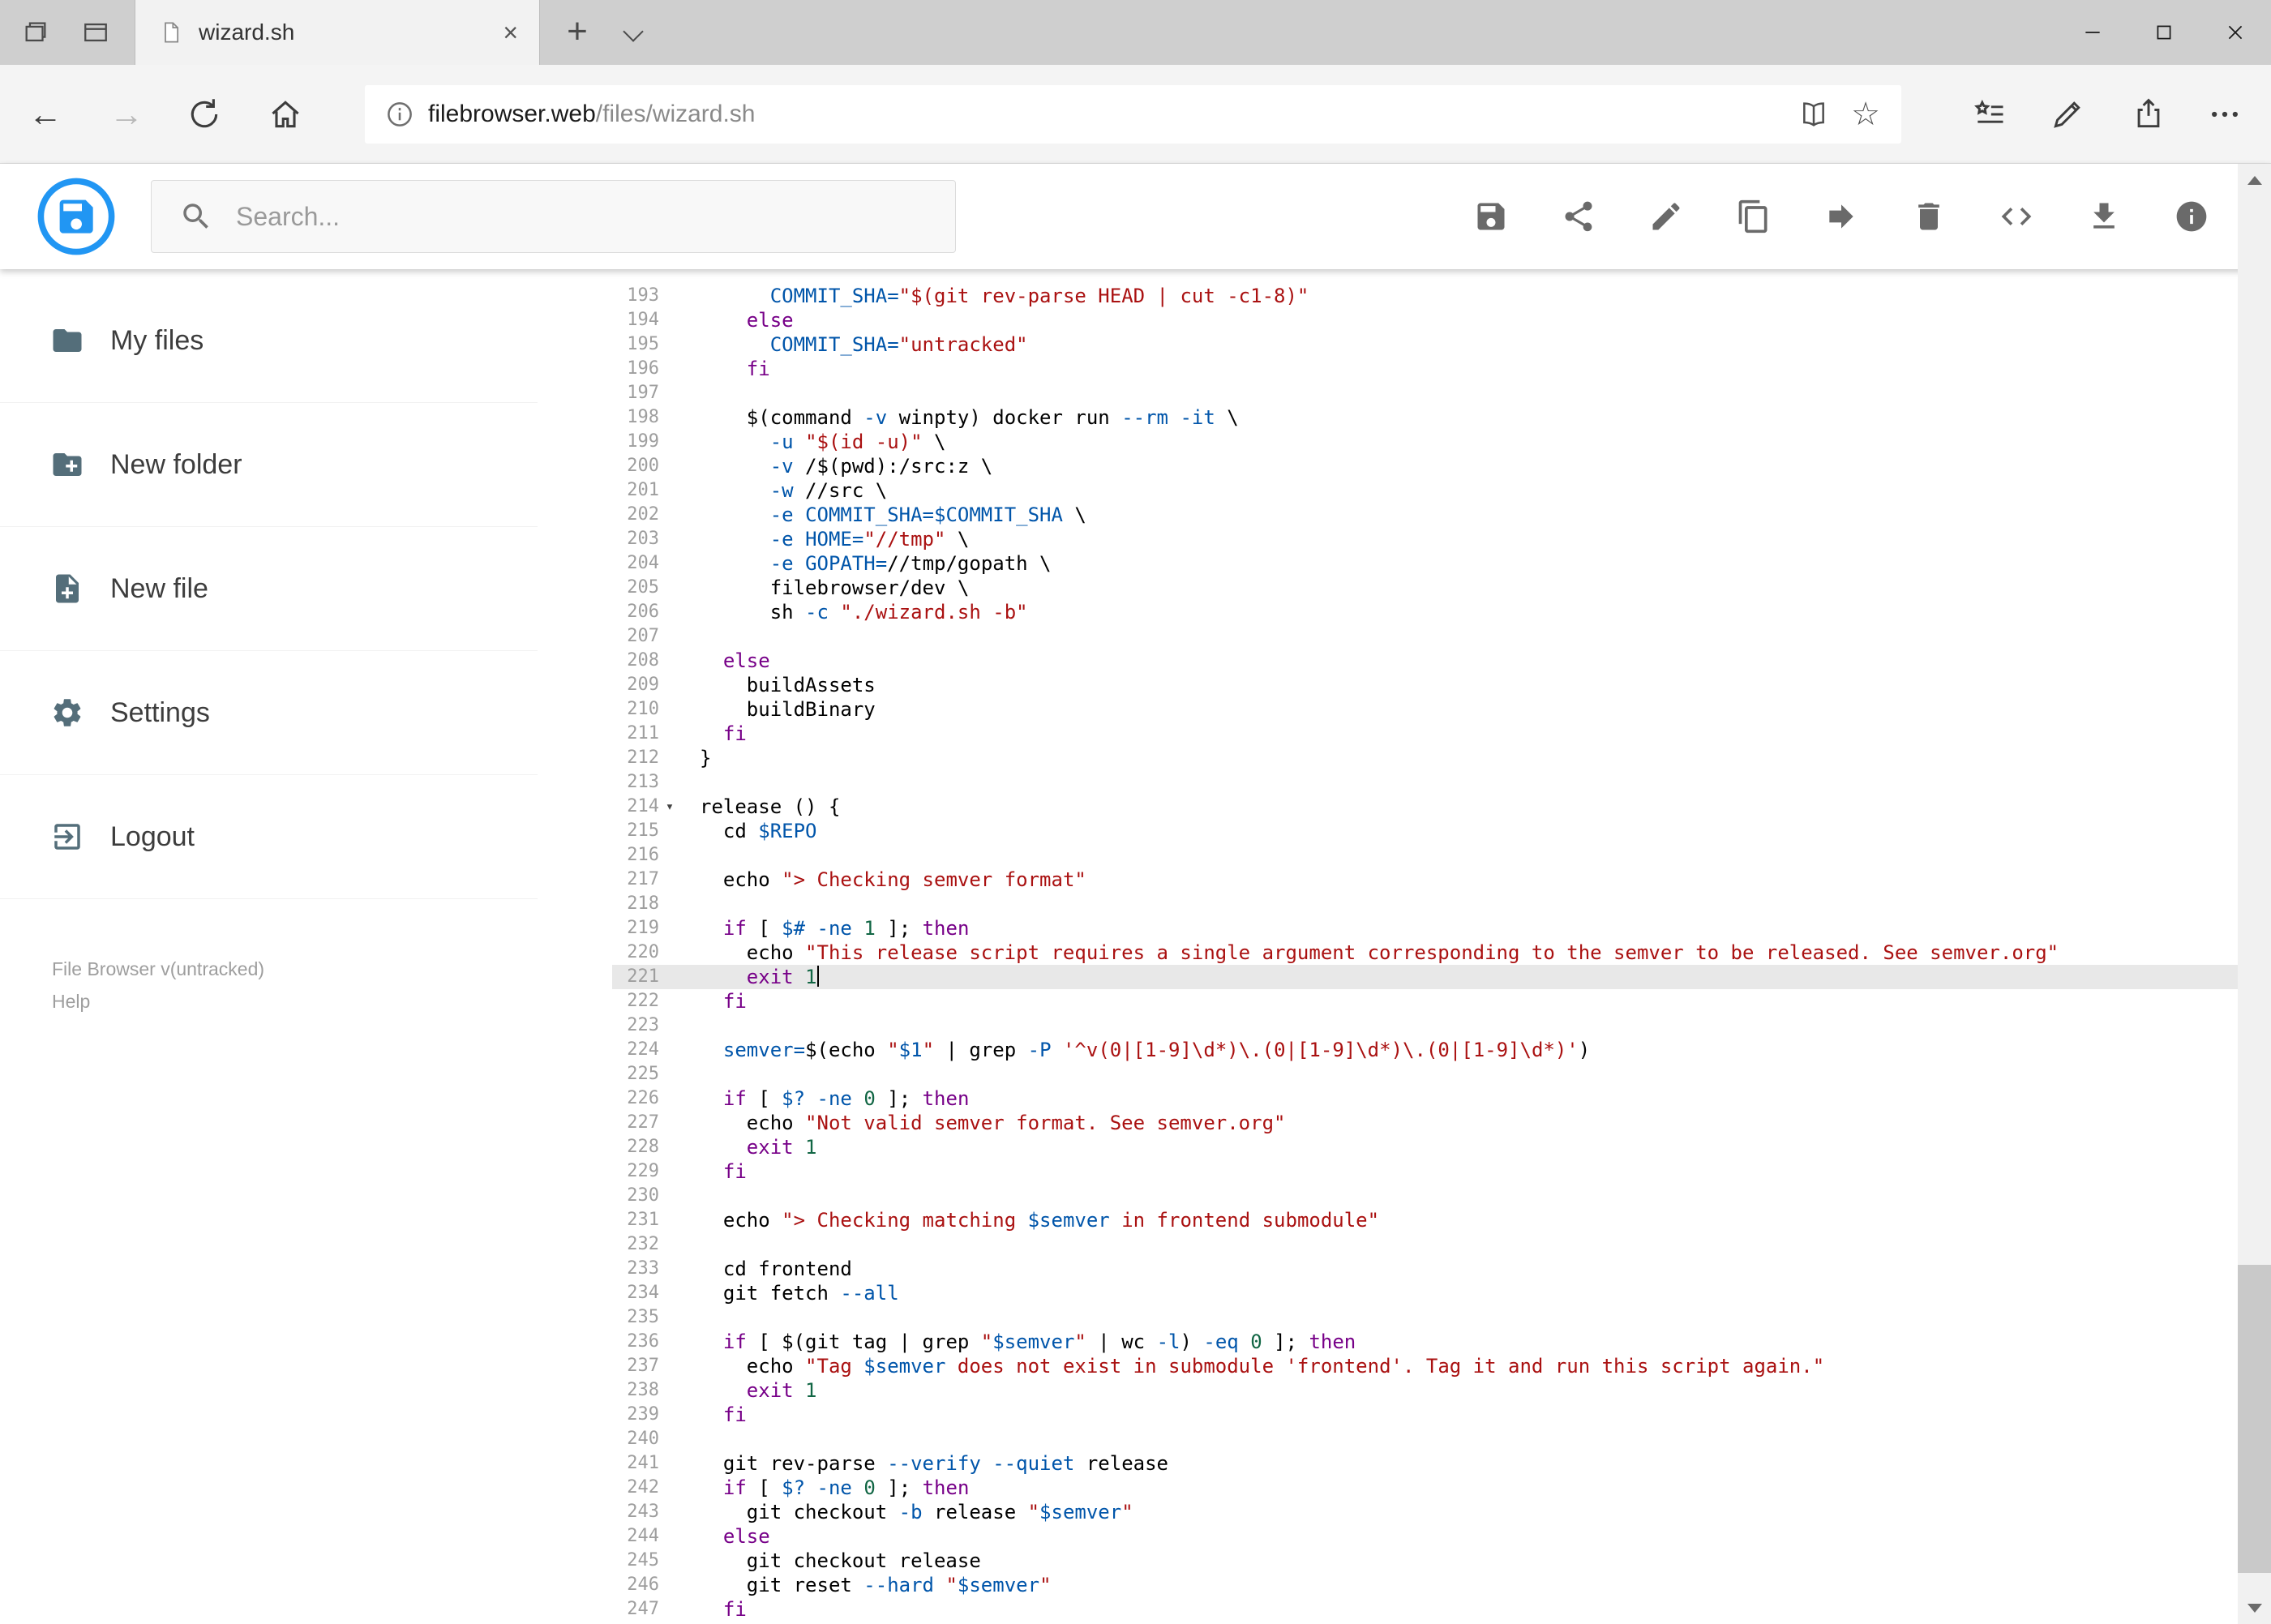 This screenshot has height=1624, width=2271. What do you see at coordinates (2017, 217) in the screenshot?
I see `source-code-icon` at bounding box center [2017, 217].